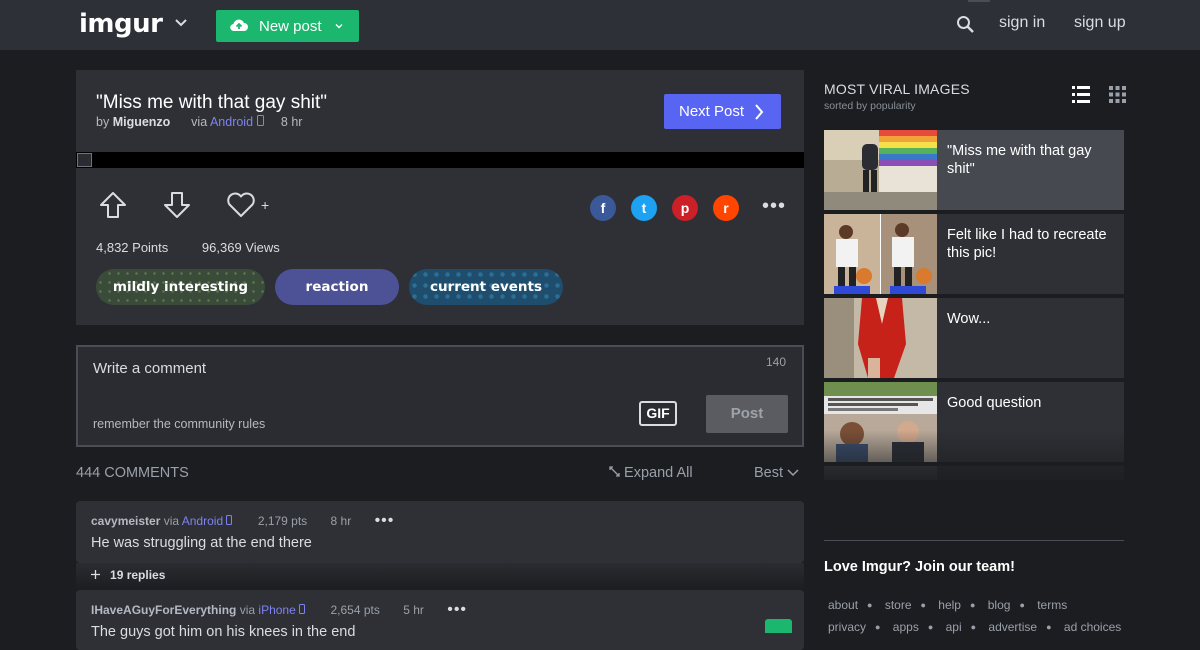 The width and height of the screenshot is (1200, 650). What do you see at coordinates (138, 575) in the screenshot?
I see `replies-count: 19 replies` at bounding box center [138, 575].